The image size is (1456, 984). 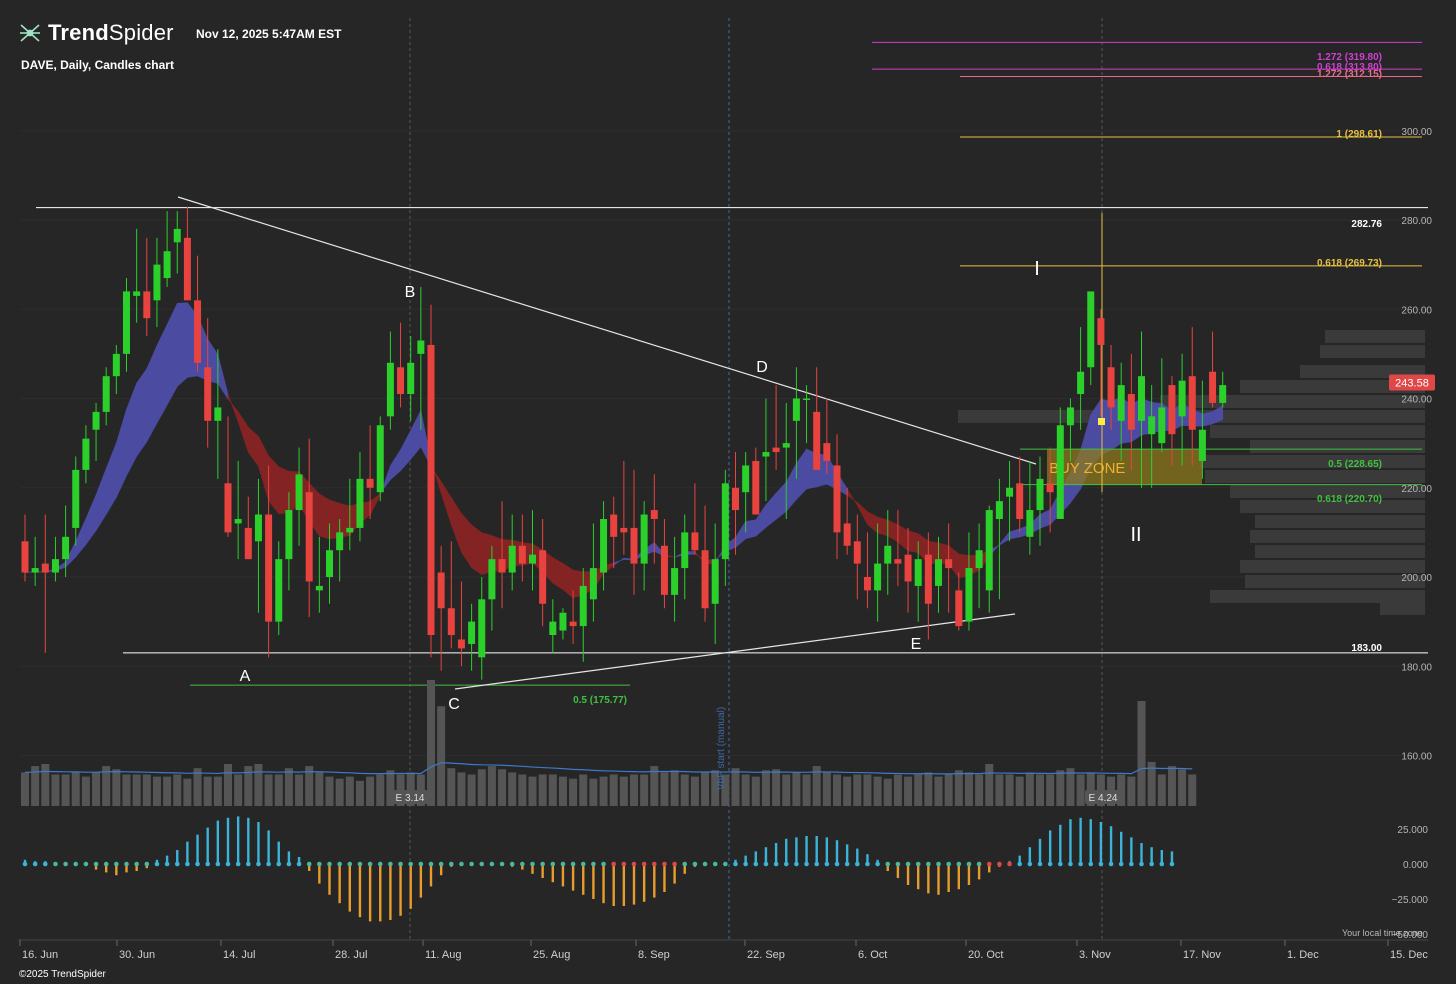 What do you see at coordinates (245, 676) in the screenshot?
I see `wave-label: A` at bounding box center [245, 676].